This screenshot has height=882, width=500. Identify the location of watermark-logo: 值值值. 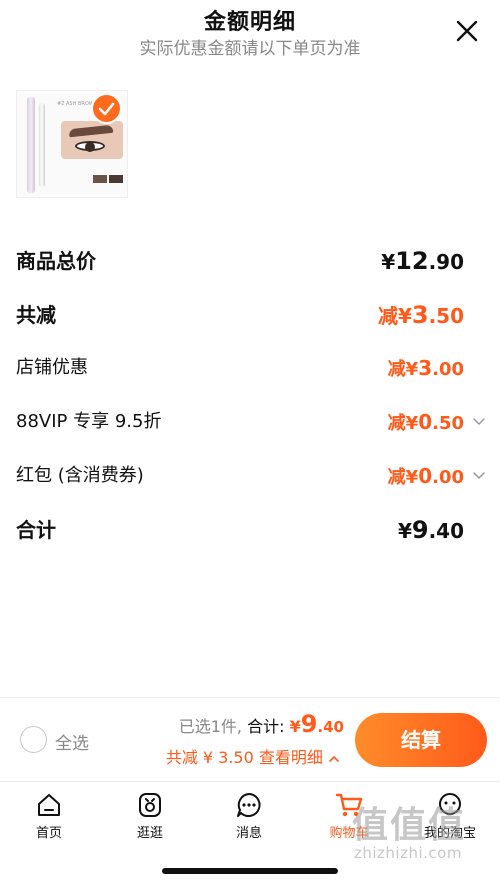
(409, 825).